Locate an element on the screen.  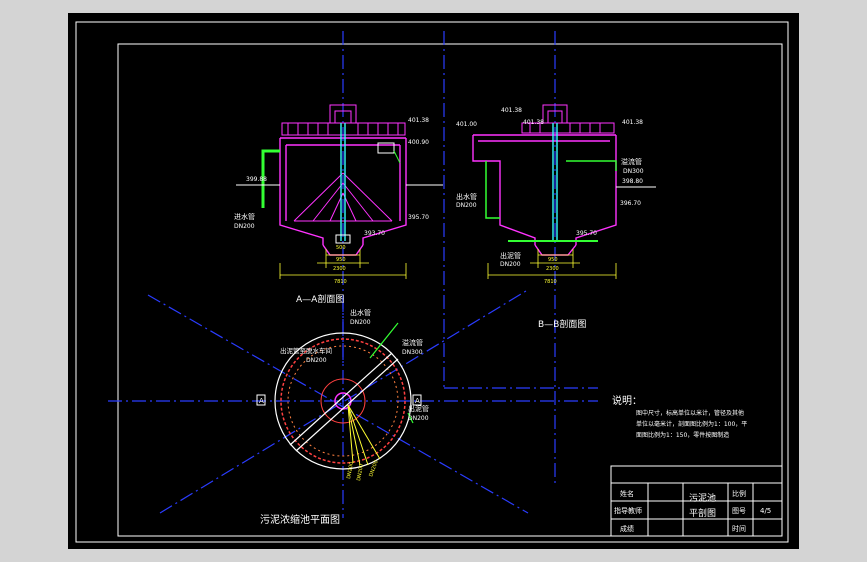
tb-drawing-no-label: 图号 is located at coordinates (739, 511).